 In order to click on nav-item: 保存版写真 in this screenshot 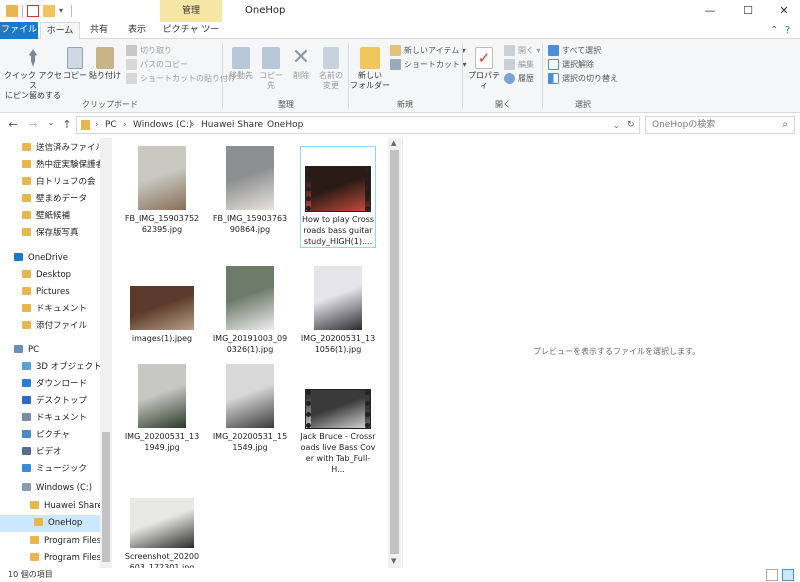, I will do `click(50, 233)`.